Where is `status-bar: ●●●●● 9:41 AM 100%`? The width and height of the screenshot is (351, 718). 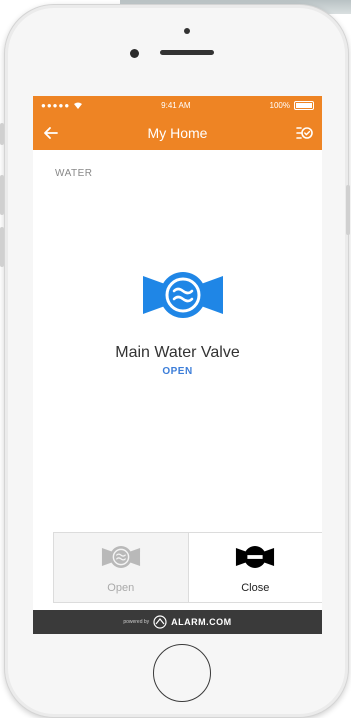 status-bar: ●●●●● 9:41 AM 100% is located at coordinates (177, 105).